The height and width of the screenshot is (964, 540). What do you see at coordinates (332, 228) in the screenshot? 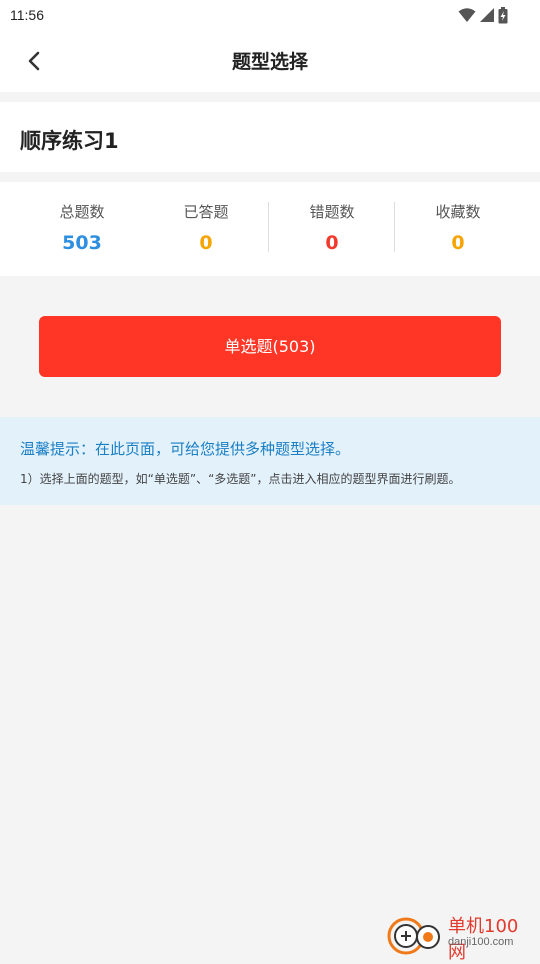
I see `stat-wrong: 错题数 0` at bounding box center [332, 228].